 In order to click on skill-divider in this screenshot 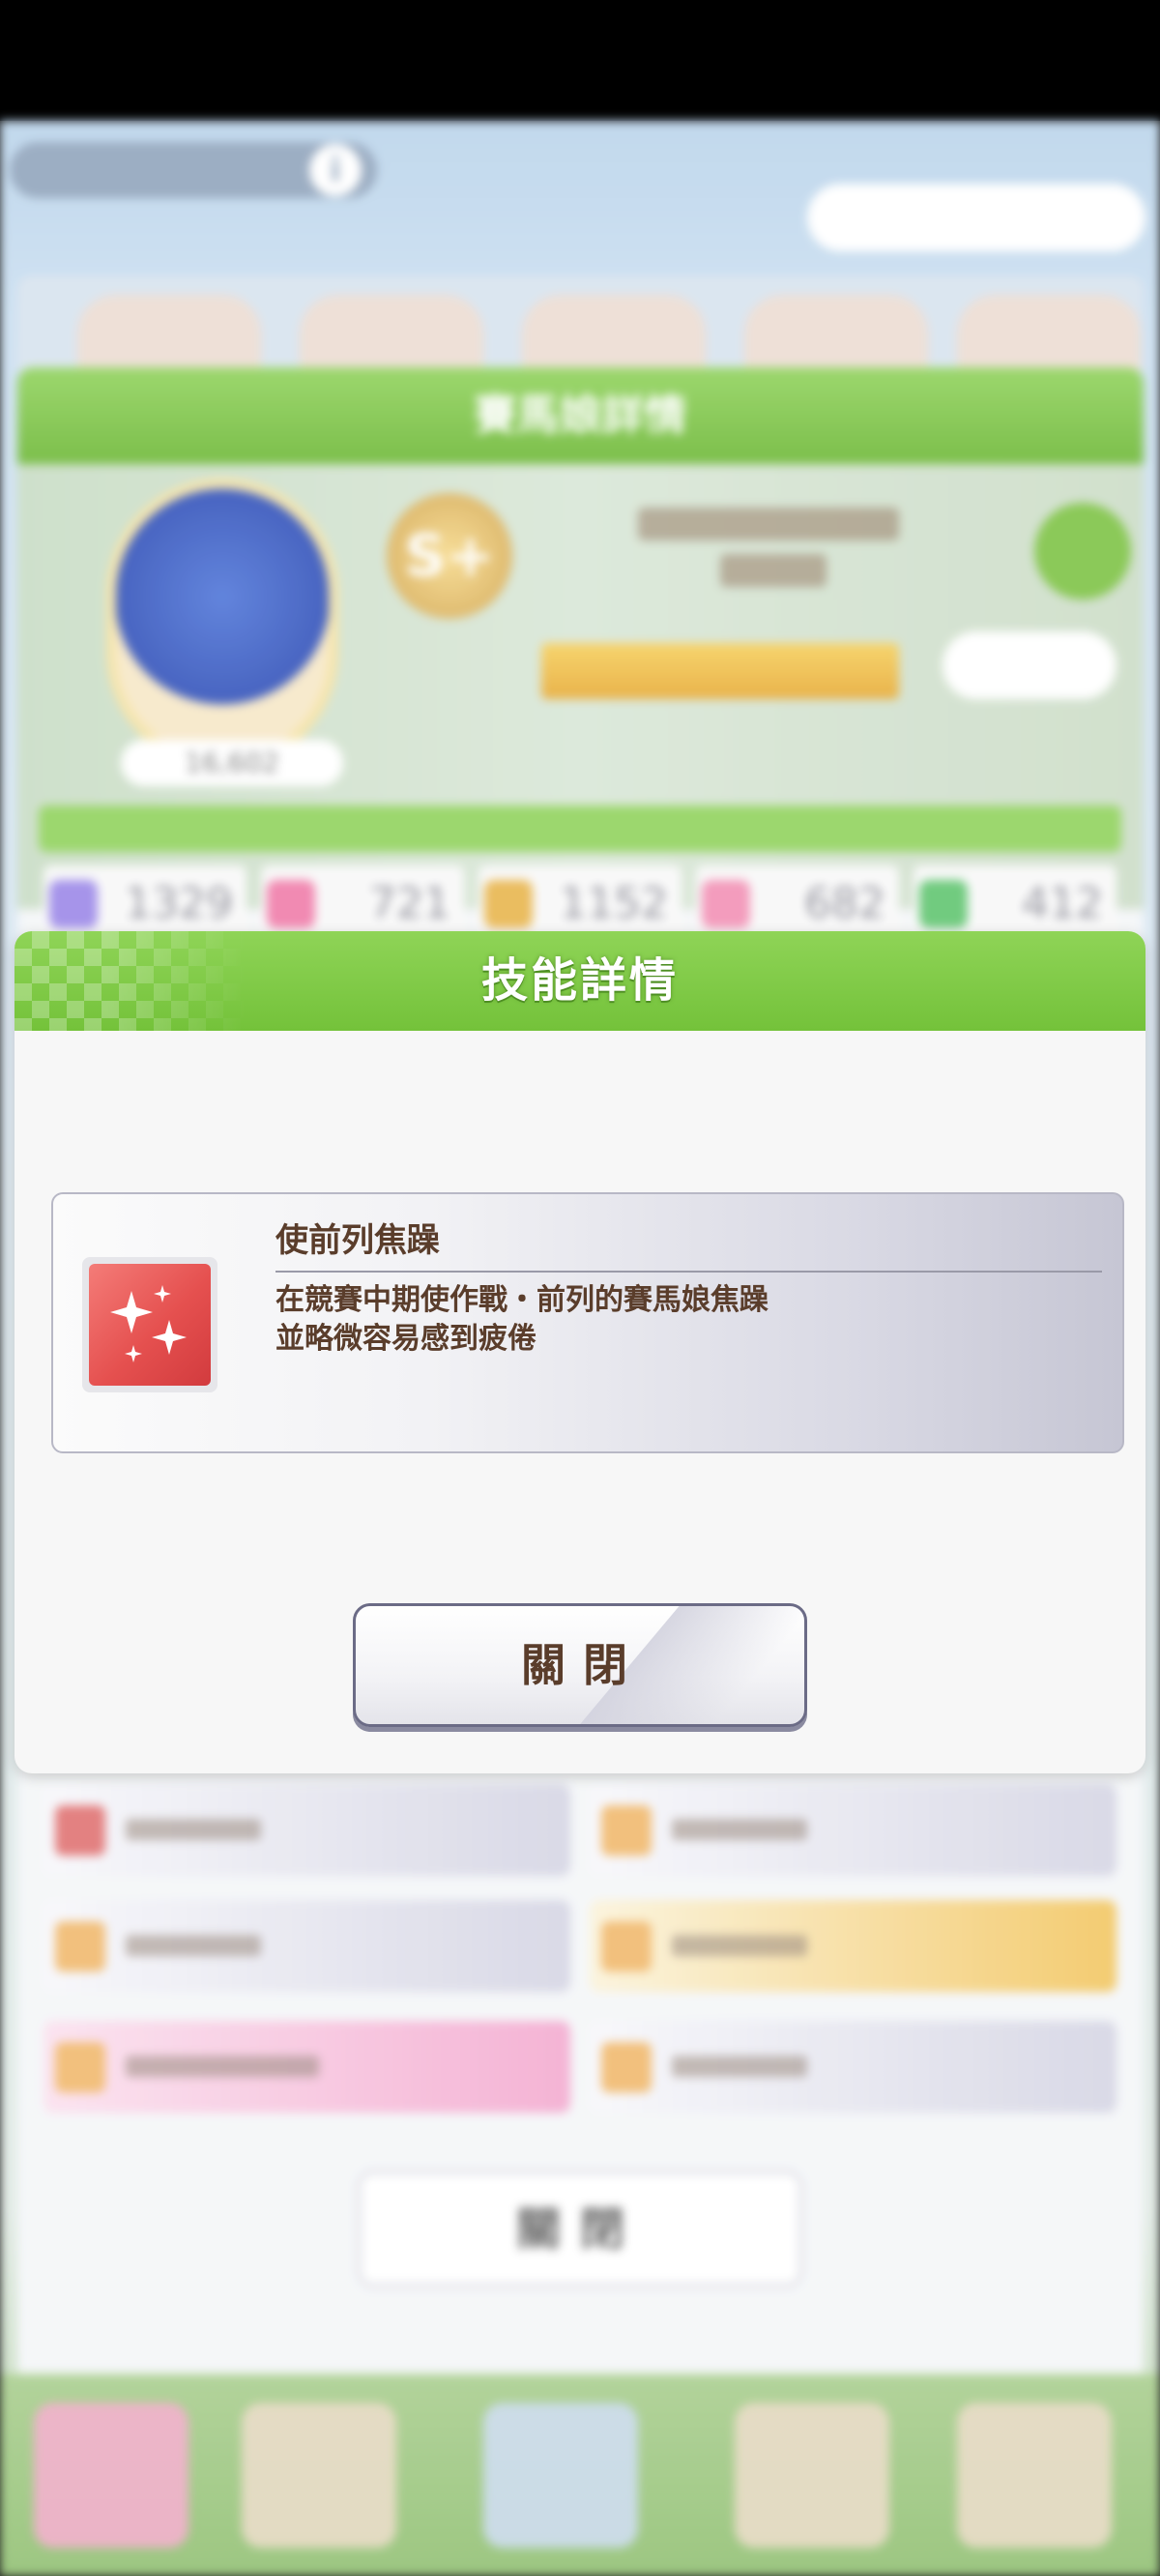, I will do `click(689, 1272)`.